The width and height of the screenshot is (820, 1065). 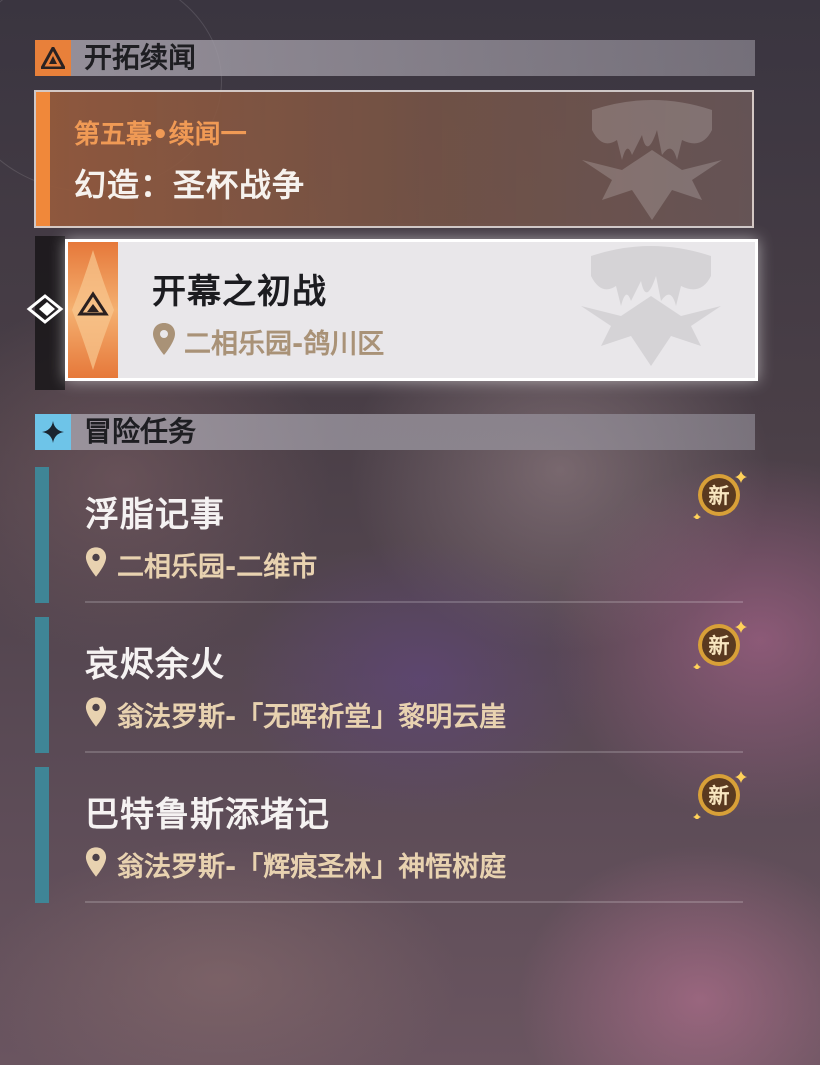 I want to click on mission-name: 哀烬余火, so click(x=155, y=665).